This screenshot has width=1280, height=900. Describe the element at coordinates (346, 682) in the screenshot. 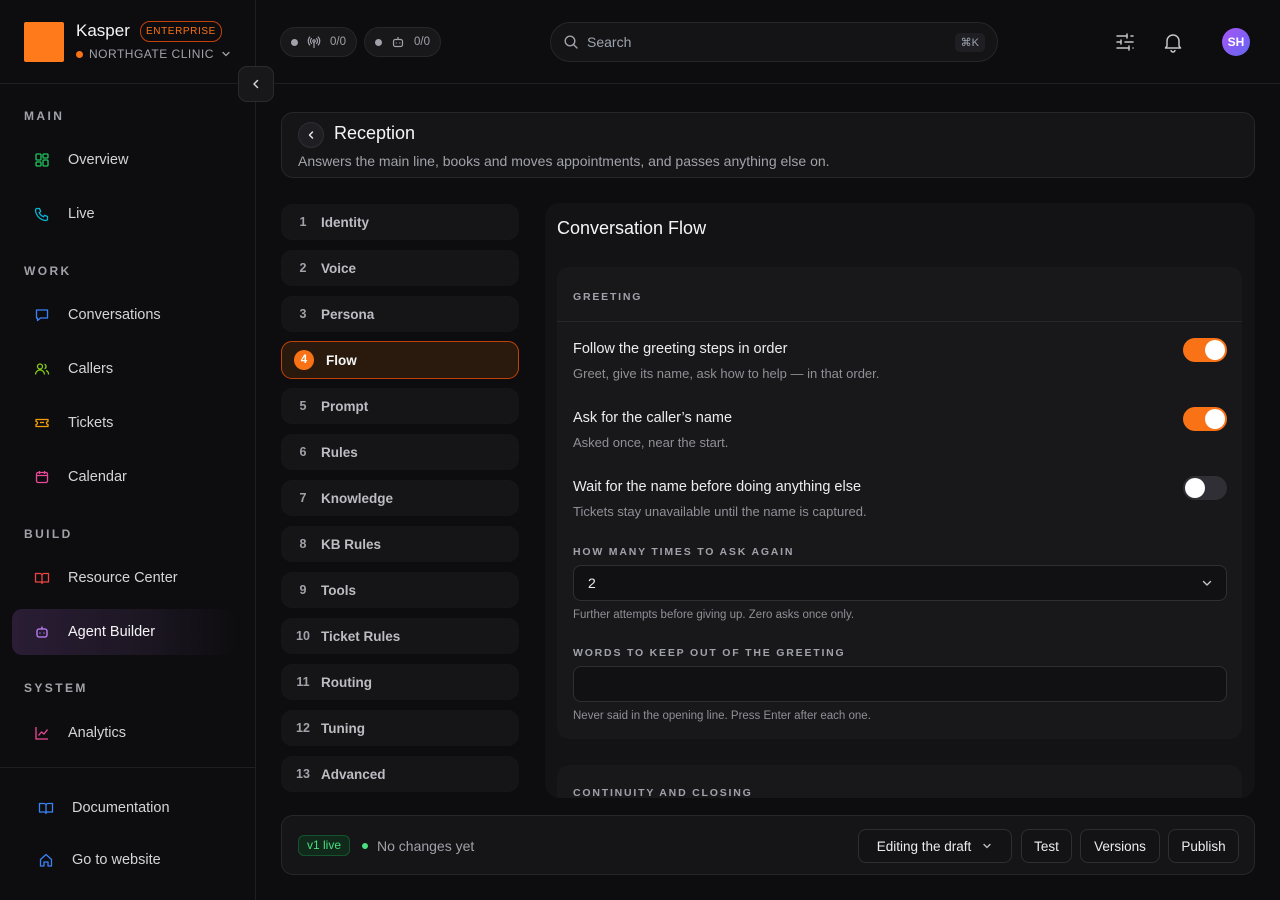

I see `step-label: Routing` at that location.